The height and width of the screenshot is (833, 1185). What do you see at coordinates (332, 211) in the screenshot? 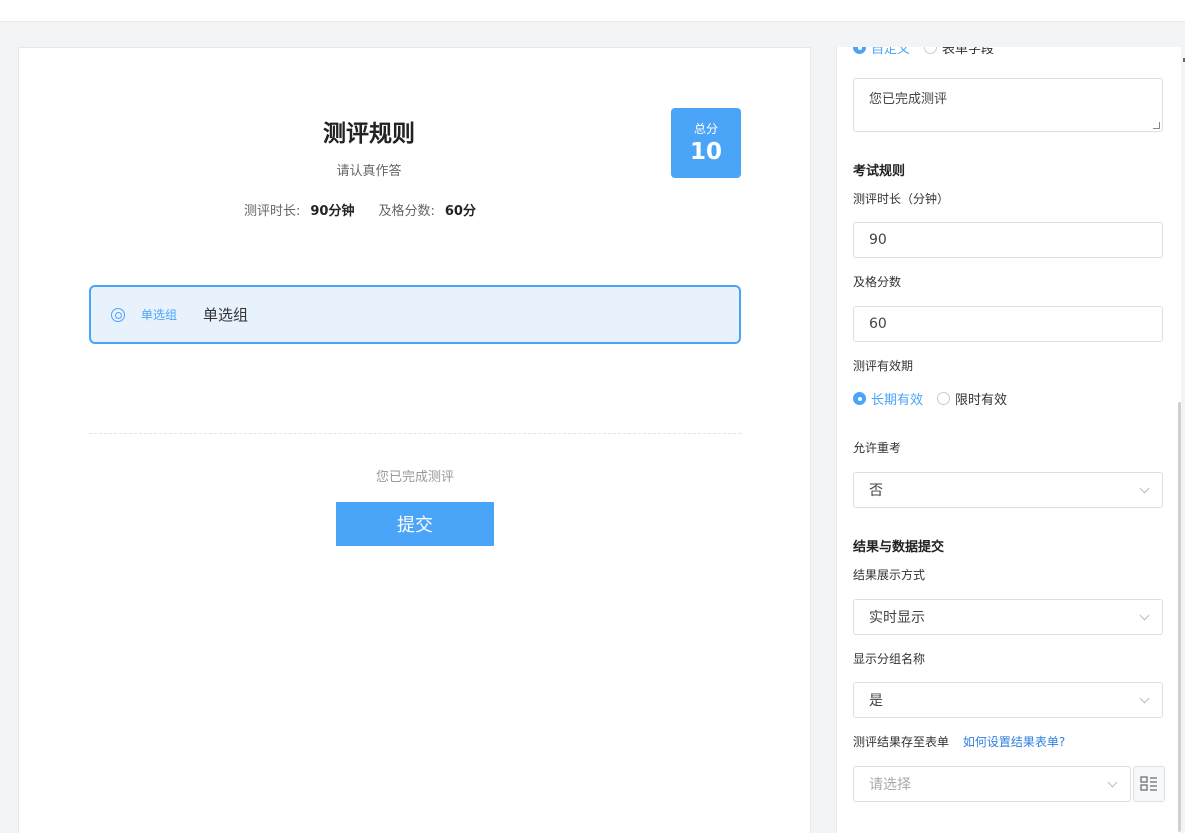
I see `duration-value: 90分钟` at bounding box center [332, 211].